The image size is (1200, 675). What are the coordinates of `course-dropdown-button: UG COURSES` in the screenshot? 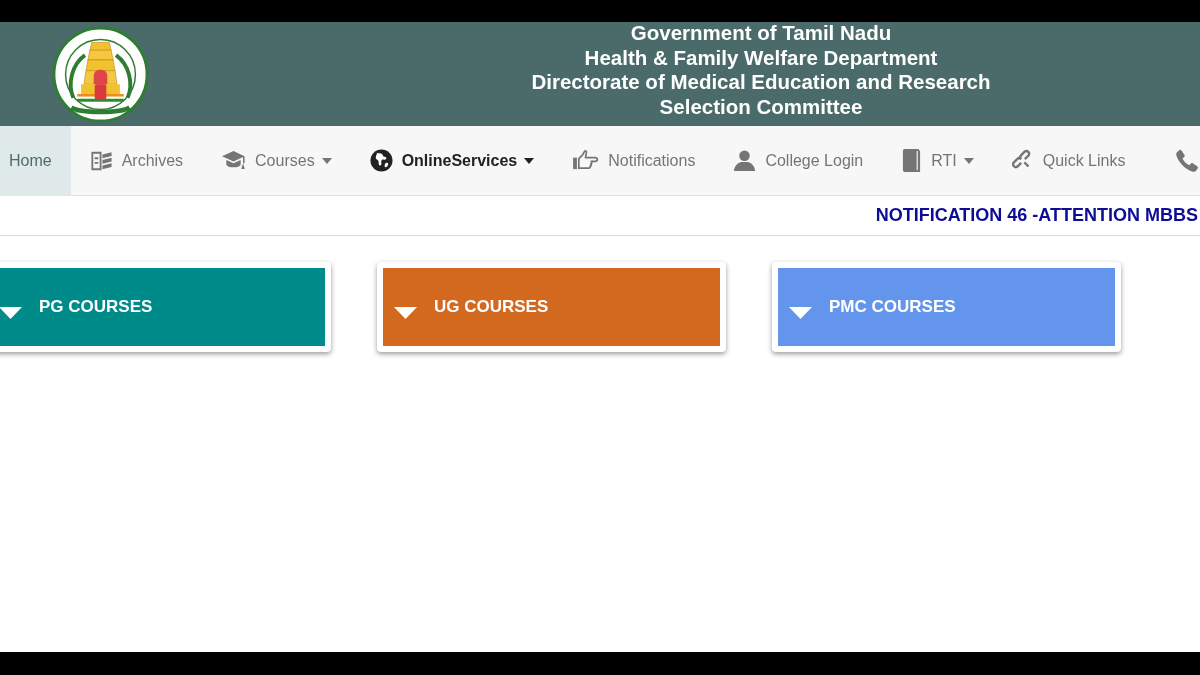 It's located at (551, 307).